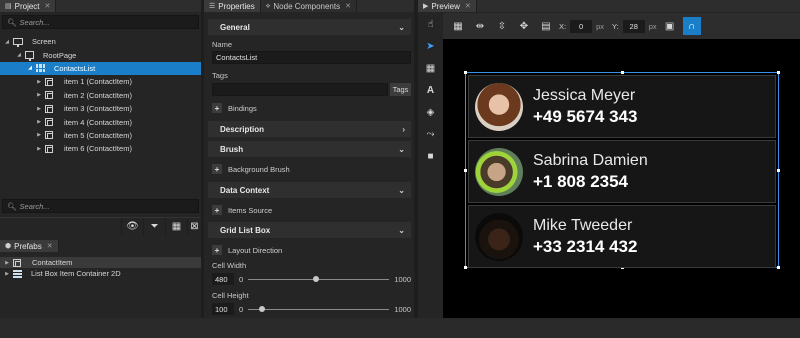  What do you see at coordinates (308, 6) in the screenshot?
I see `tab-node-components: ⟡ Node Components ✕` at bounding box center [308, 6].